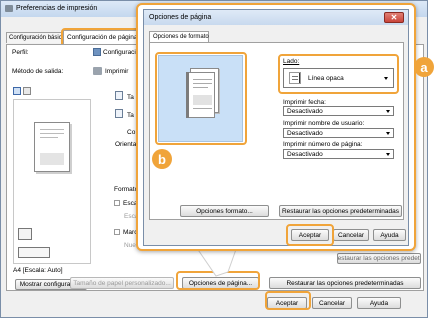 The height and width of the screenshot is (318, 444). I want to click on page-preview, so click(52, 181).